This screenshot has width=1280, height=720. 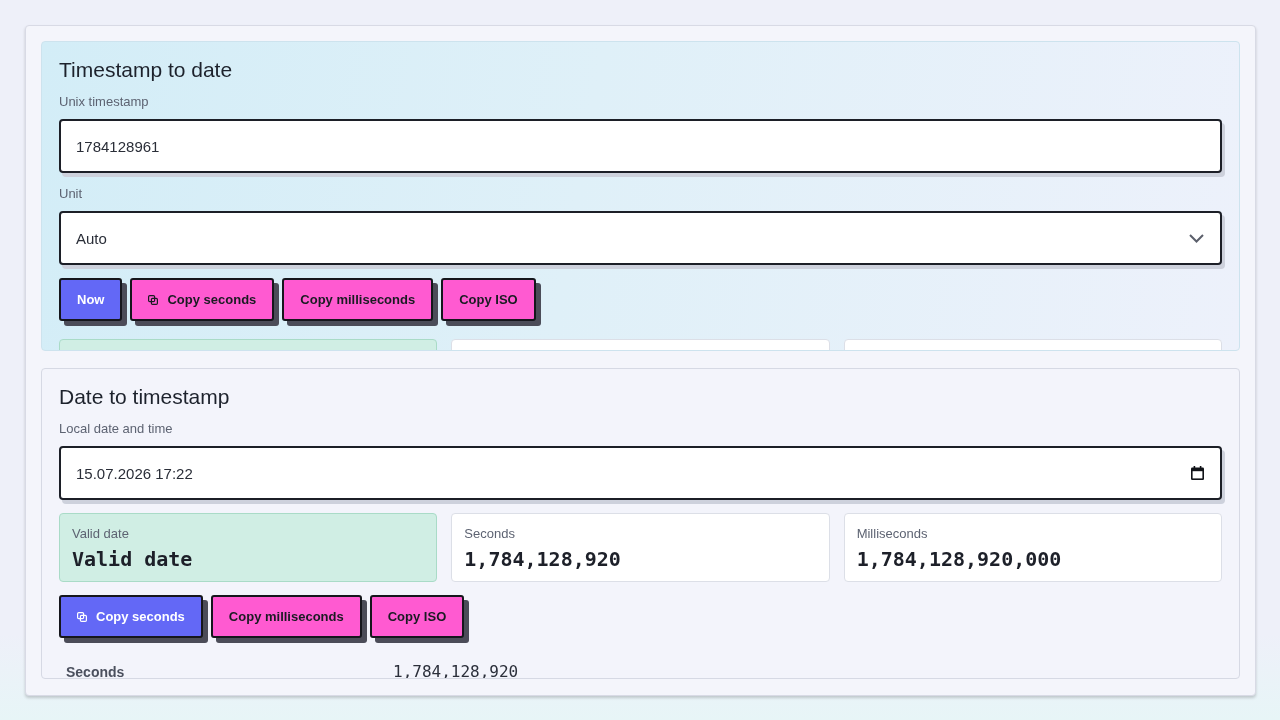 I want to click on card-value: Valid date, so click(x=133, y=559).